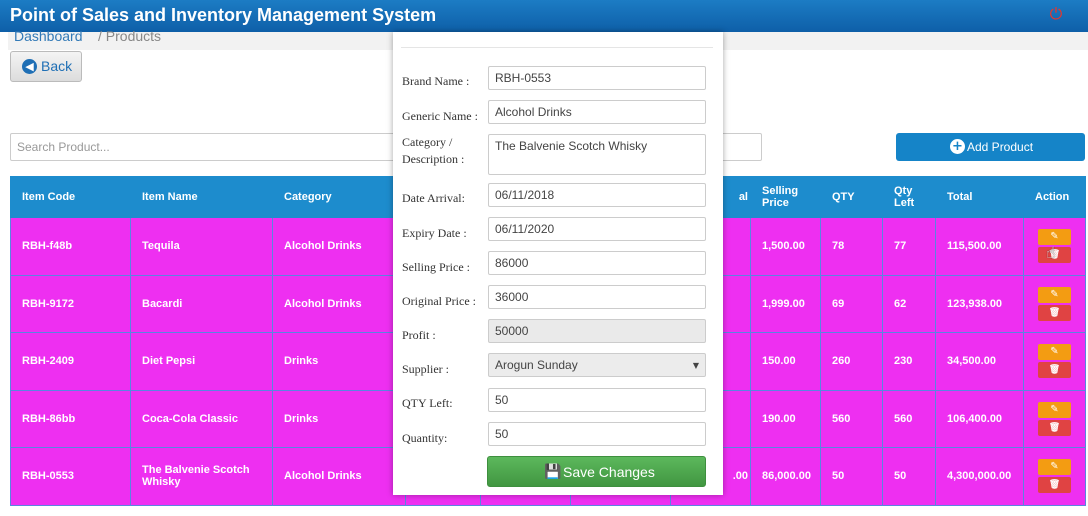 This screenshot has height=516, width=1088. Describe the element at coordinates (70, 361) in the screenshot. I see `cell-item-code: RBH-2409` at that location.